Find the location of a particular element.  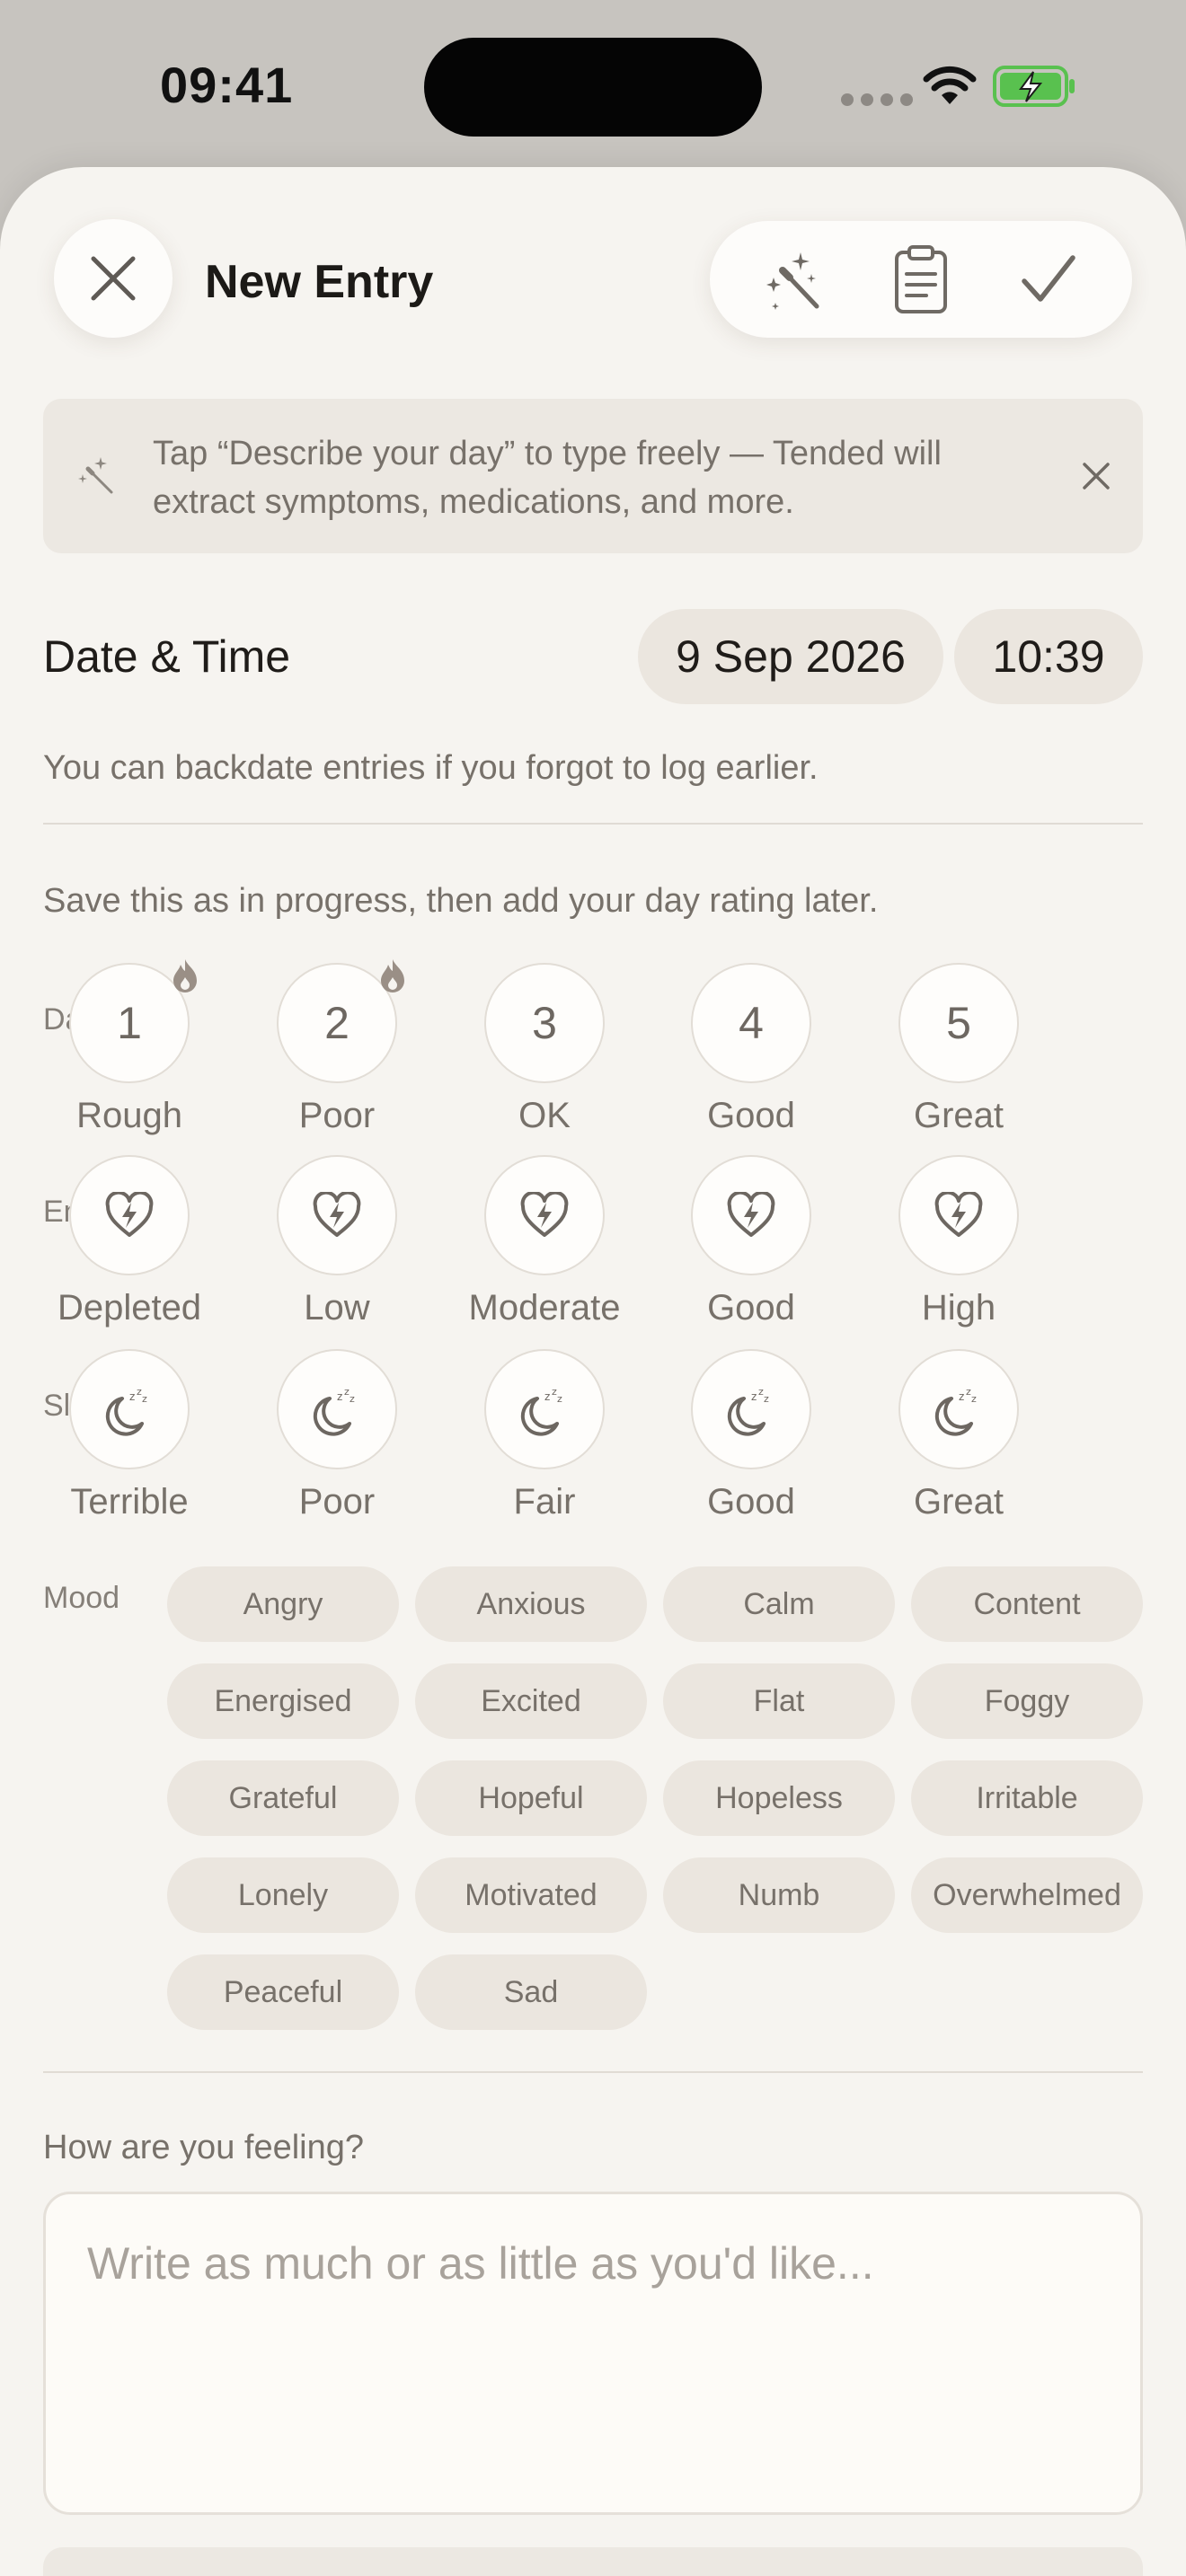

mood-chip: Angry is located at coordinates (283, 1604).